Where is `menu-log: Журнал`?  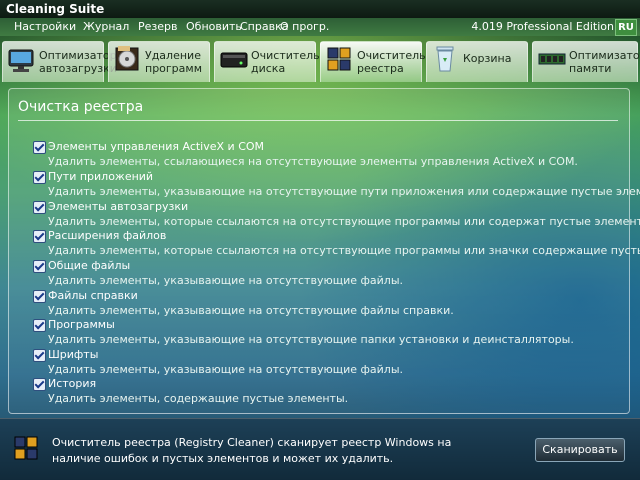
menu-log: Журнал is located at coordinates (106, 26).